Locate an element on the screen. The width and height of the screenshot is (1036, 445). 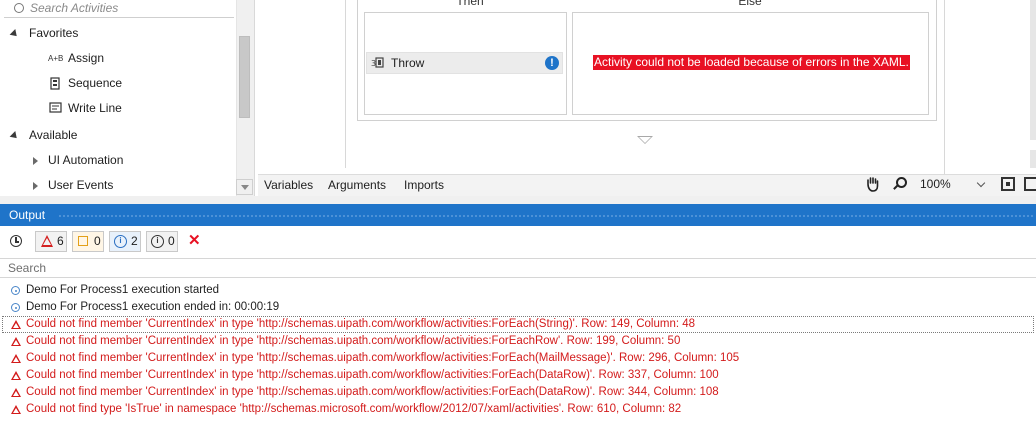
trace-icon: i is located at coordinates (157, 241).